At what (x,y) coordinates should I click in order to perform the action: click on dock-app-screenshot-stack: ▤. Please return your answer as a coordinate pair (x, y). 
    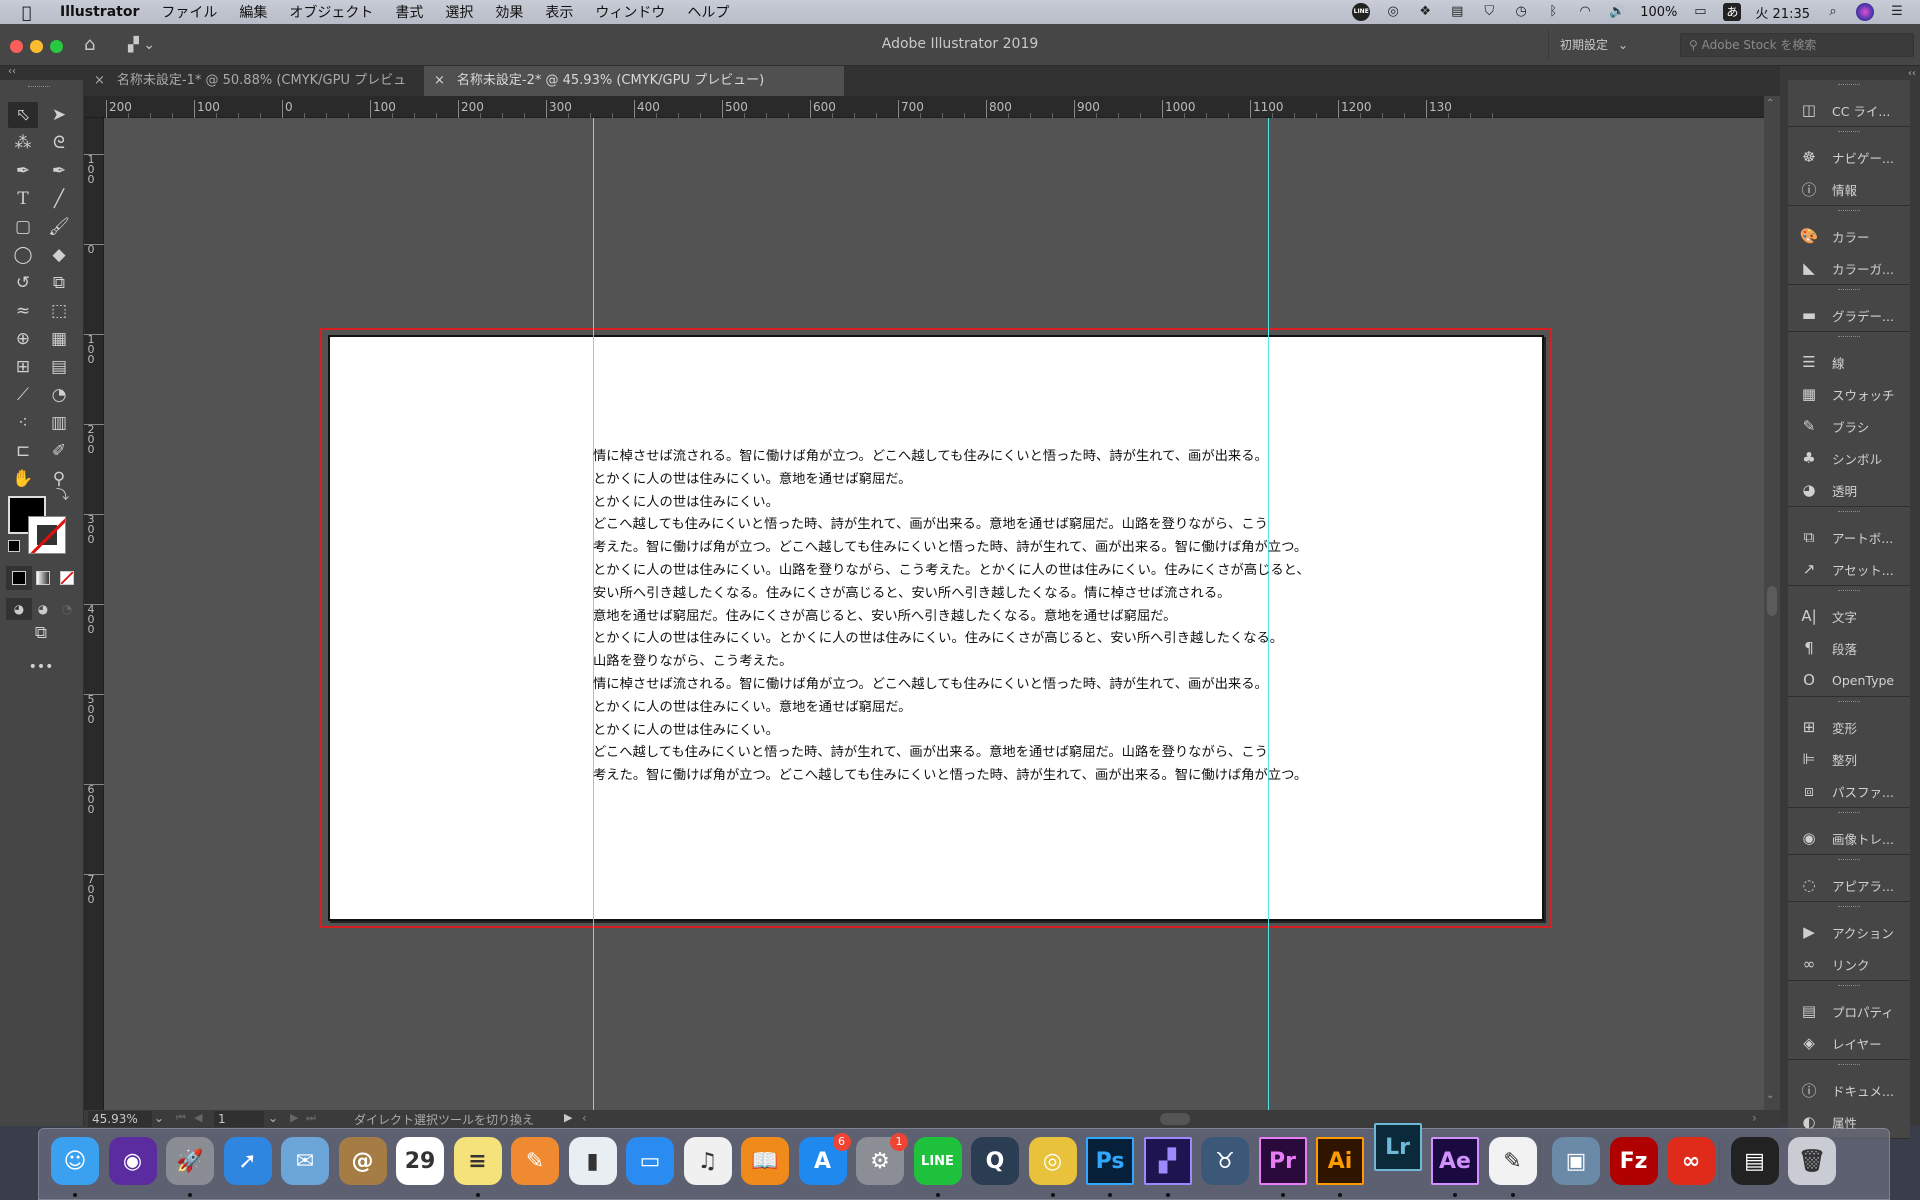
    Looking at the image, I should click on (1754, 1161).